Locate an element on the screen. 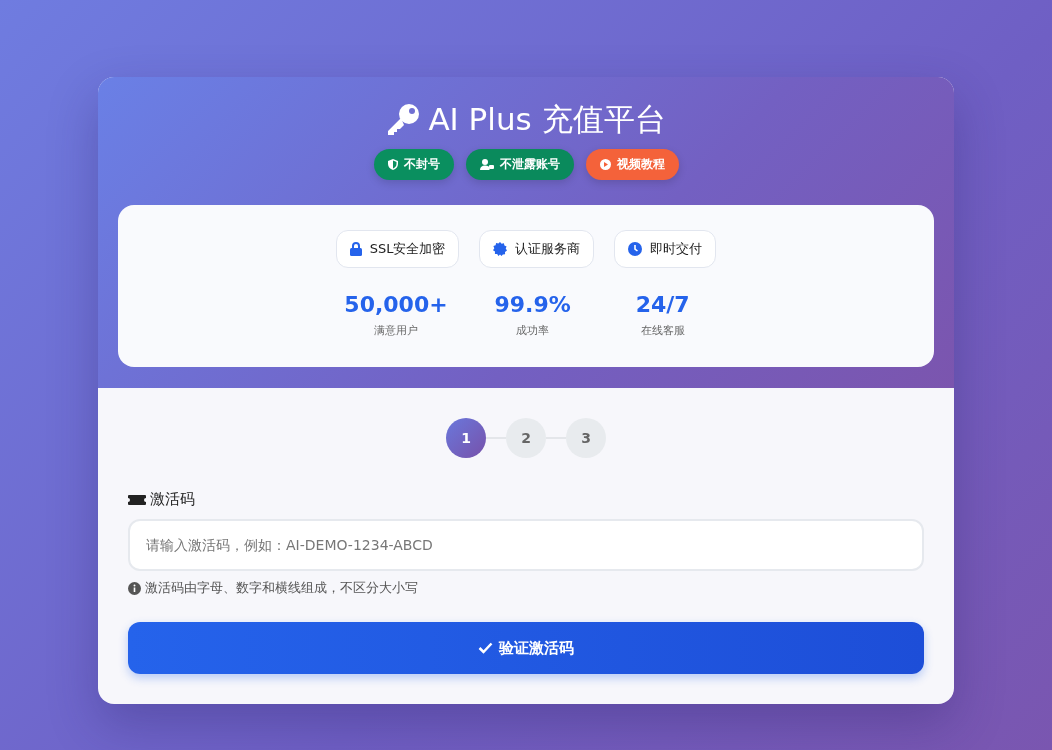 The image size is (1052, 750). clock-icon is located at coordinates (635, 249).